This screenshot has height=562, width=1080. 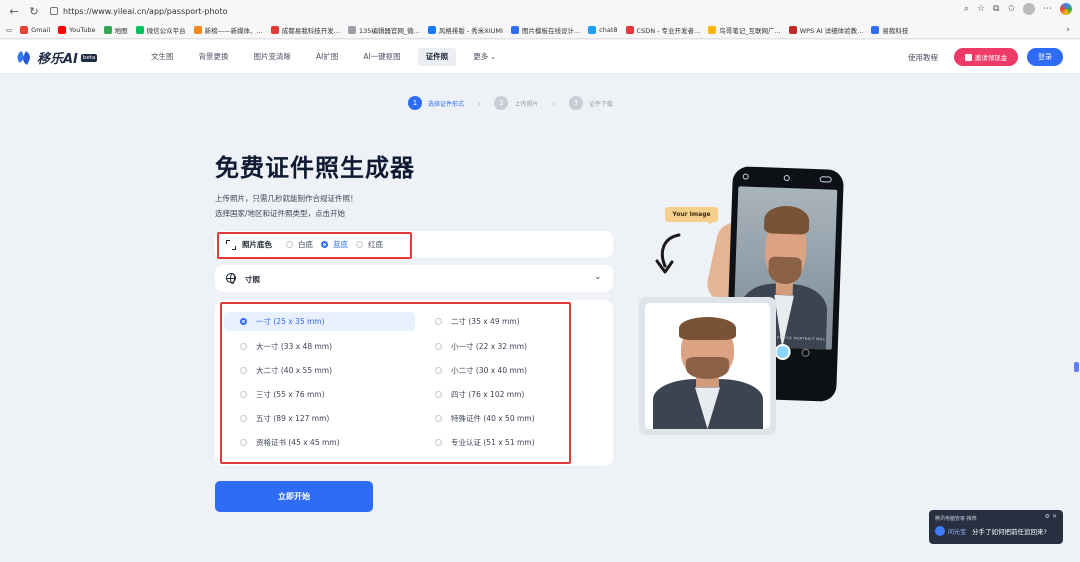 I want to click on size-option-label: 特殊证件 (40 x 50 mm), so click(x=493, y=418).